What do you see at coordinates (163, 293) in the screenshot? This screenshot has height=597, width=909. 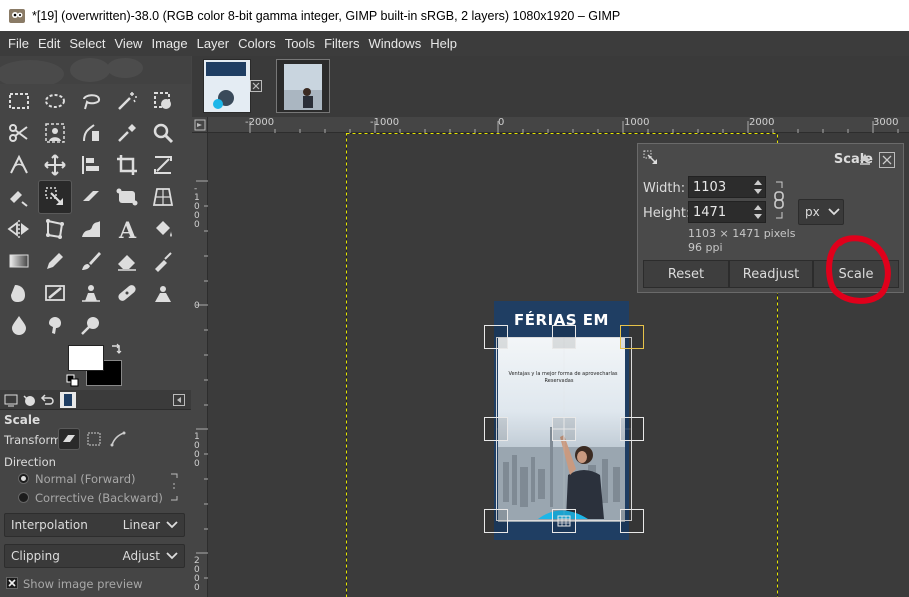 I see `perspective-clone-icon` at bounding box center [163, 293].